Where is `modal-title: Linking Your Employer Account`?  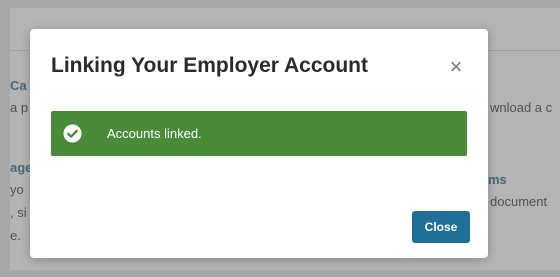
modal-title: Linking Your Employer Account is located at coordinates (209, 65).